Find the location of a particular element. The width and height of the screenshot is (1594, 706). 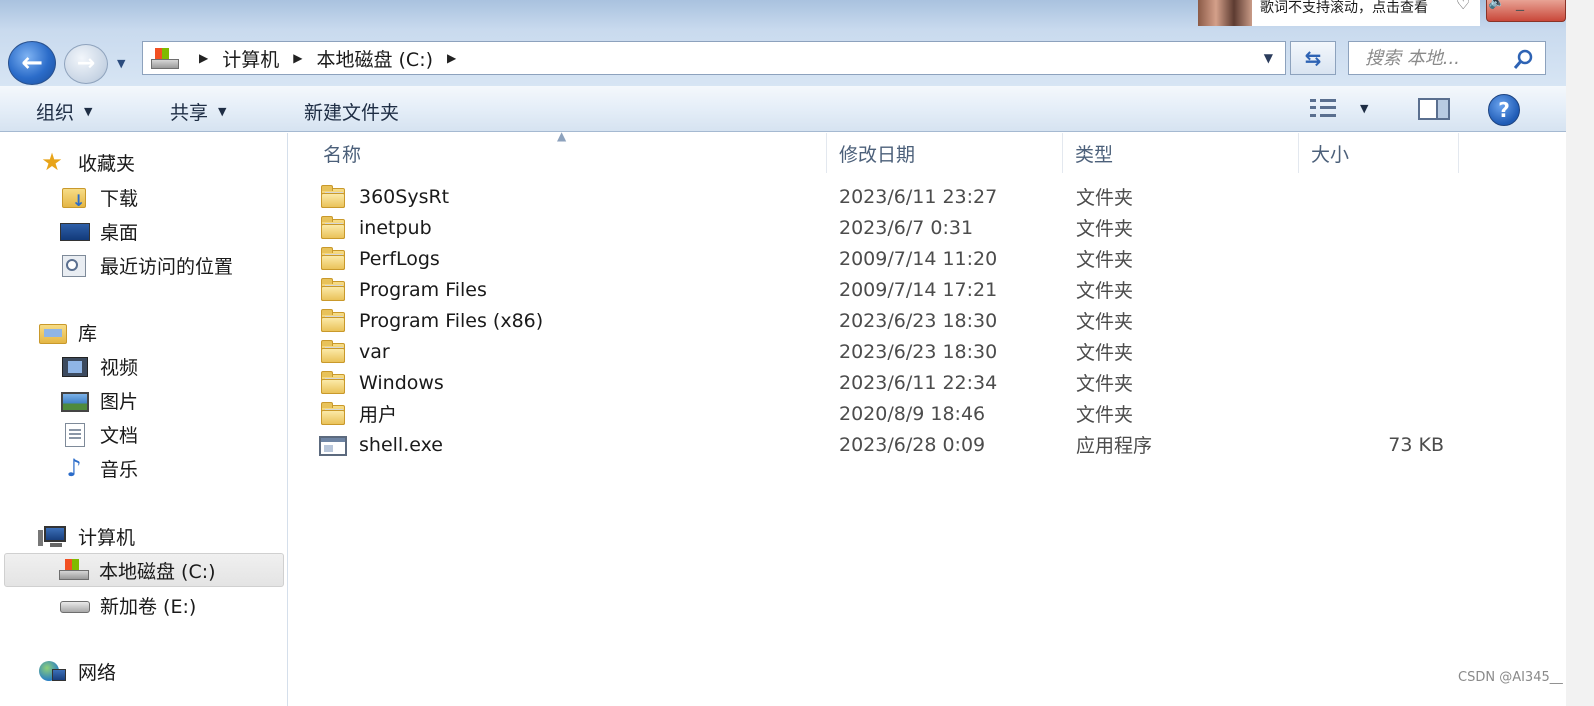

sidebar-item-network: 网络 is located at coordinates (77, 671).